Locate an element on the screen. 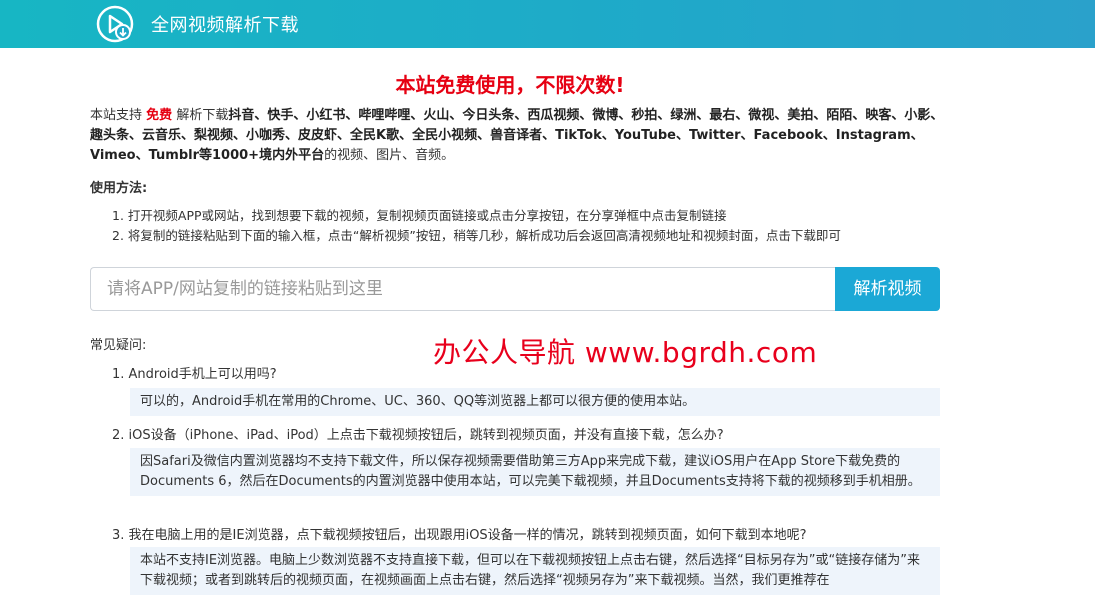 This screenshot has width=1095, height=595. free-badge: 免费 is located at coordinates (159, 115).